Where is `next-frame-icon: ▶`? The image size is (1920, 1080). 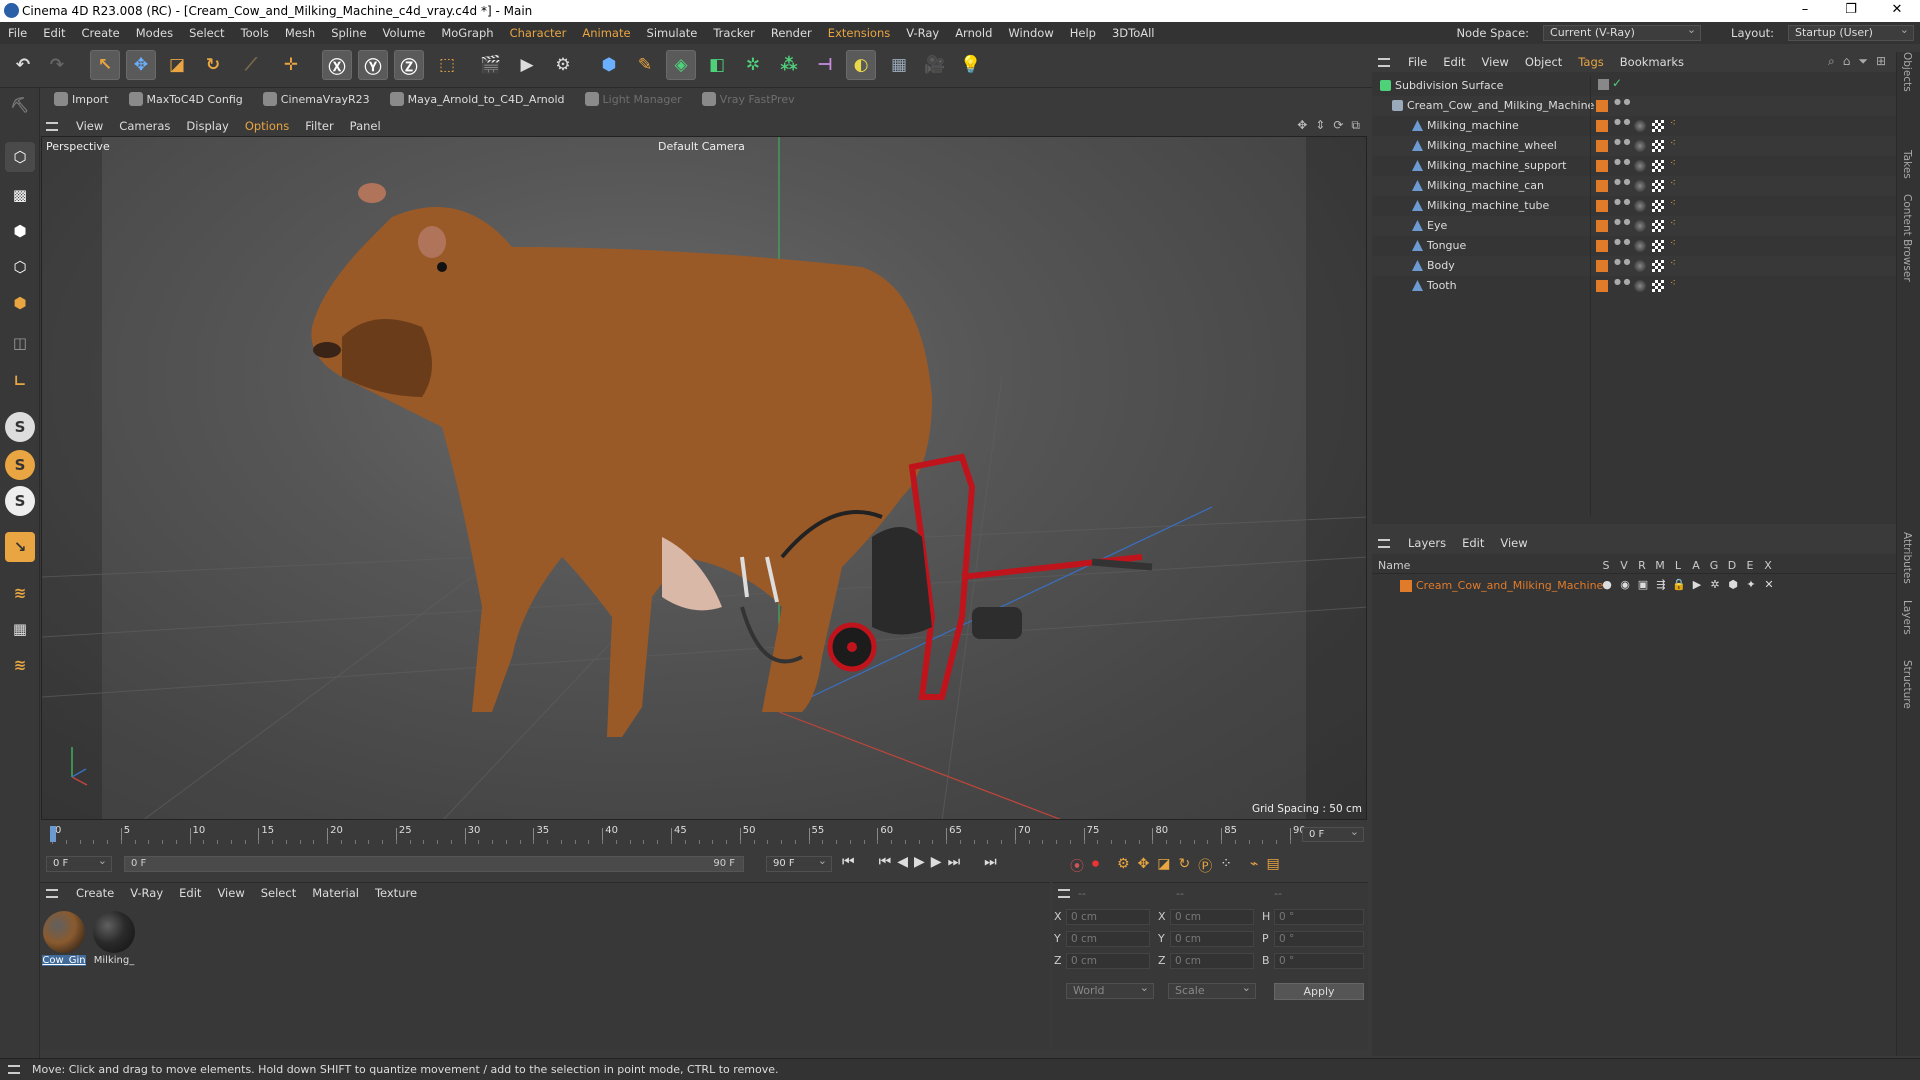 next-frame-icon: ▶ is located at coordinates (936, 862).